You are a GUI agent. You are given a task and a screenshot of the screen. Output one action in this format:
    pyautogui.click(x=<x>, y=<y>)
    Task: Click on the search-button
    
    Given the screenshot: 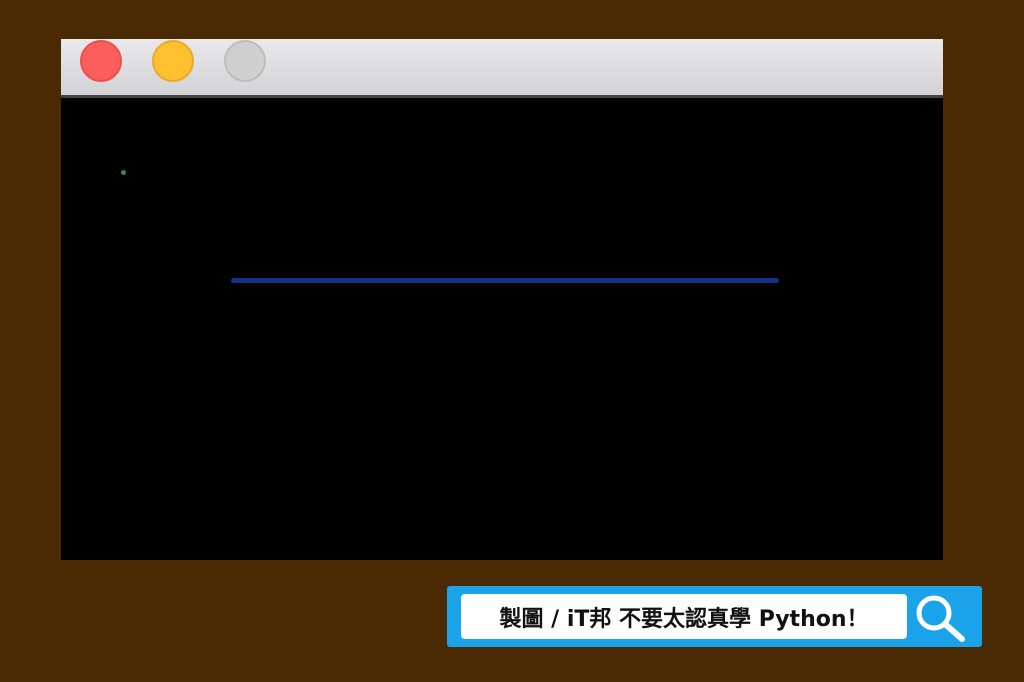 What is the action you would take?
    pyautogui.click(x=940, y=616)
    